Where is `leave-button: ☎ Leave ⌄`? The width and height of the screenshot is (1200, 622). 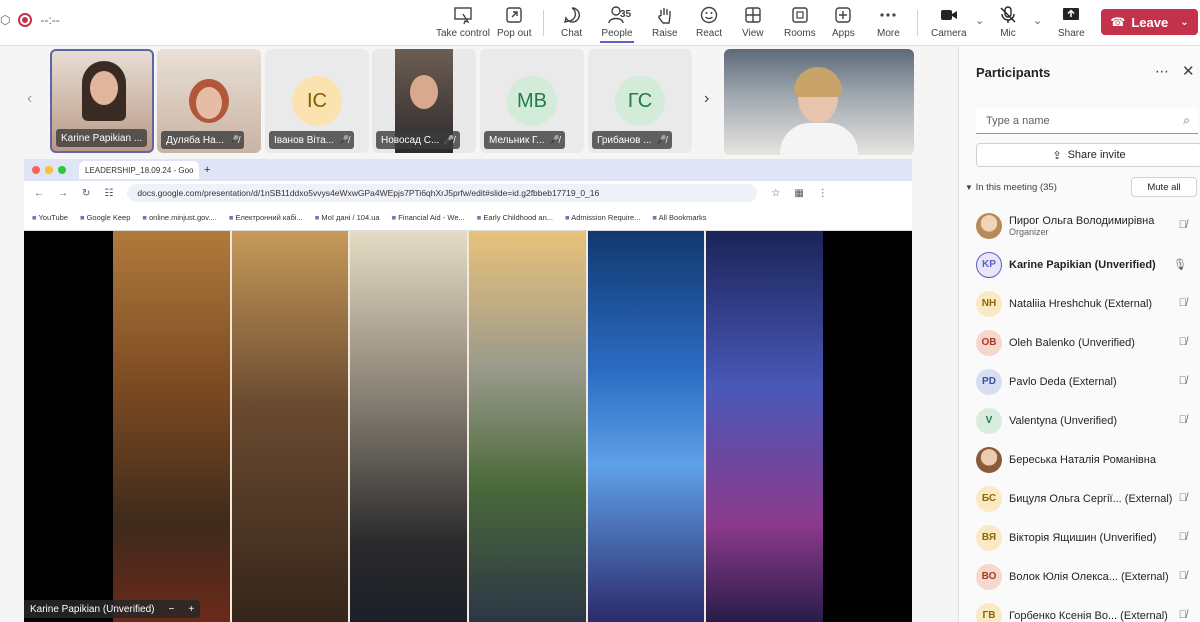
leave-button: ☎ Leave ⌄ is located at coordinates (1149, 22).